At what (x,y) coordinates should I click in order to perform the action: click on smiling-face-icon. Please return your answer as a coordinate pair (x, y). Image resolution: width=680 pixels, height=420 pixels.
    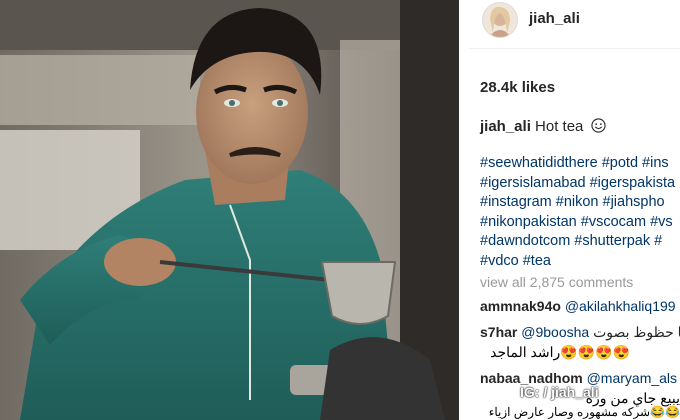
    Looking at the image, I should click on (598, 127).